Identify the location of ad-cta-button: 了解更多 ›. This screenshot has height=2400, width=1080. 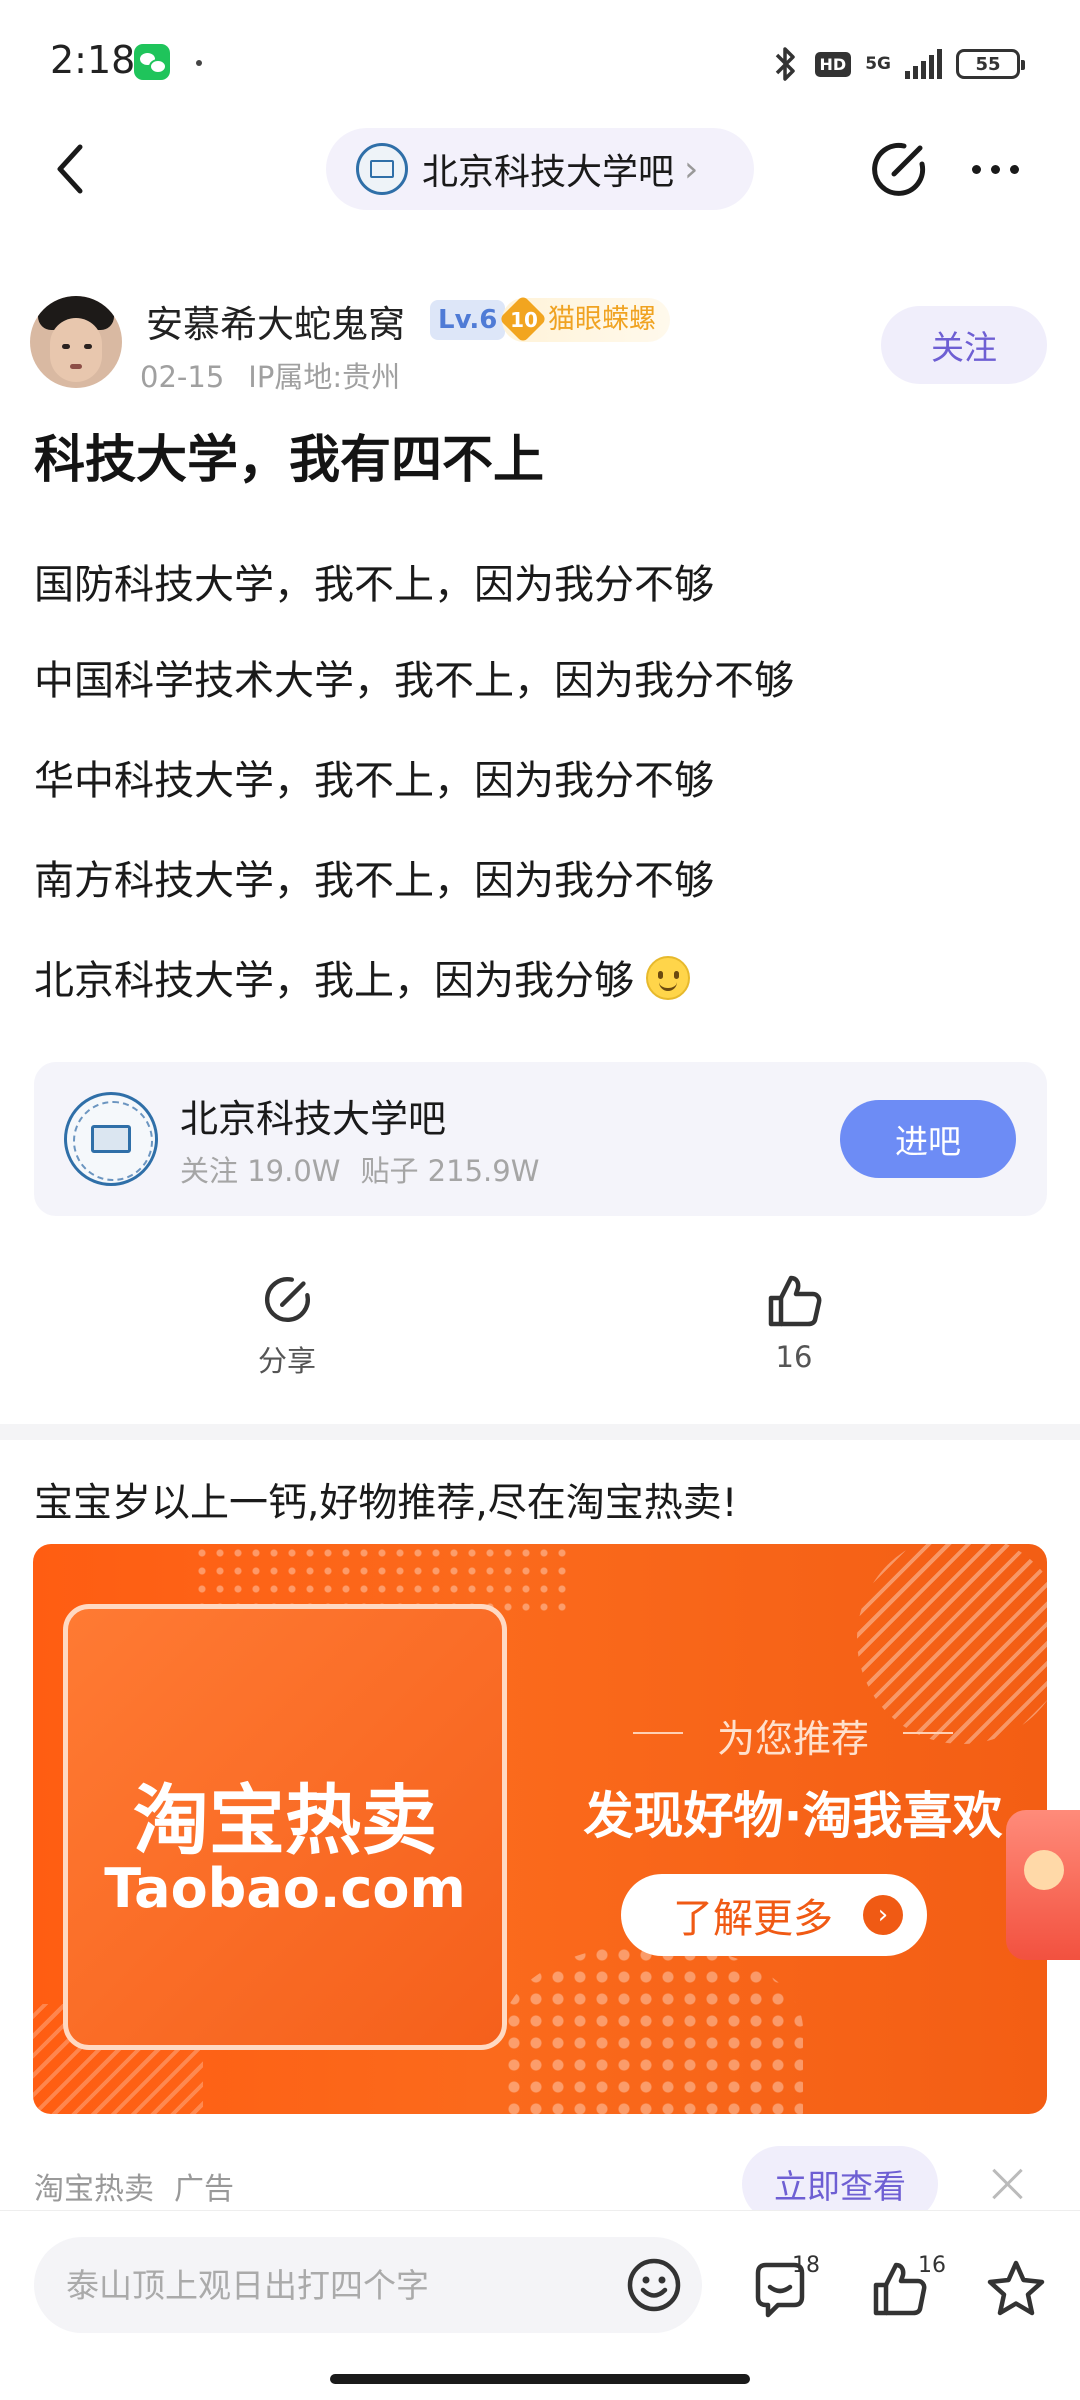
(774, 1915).